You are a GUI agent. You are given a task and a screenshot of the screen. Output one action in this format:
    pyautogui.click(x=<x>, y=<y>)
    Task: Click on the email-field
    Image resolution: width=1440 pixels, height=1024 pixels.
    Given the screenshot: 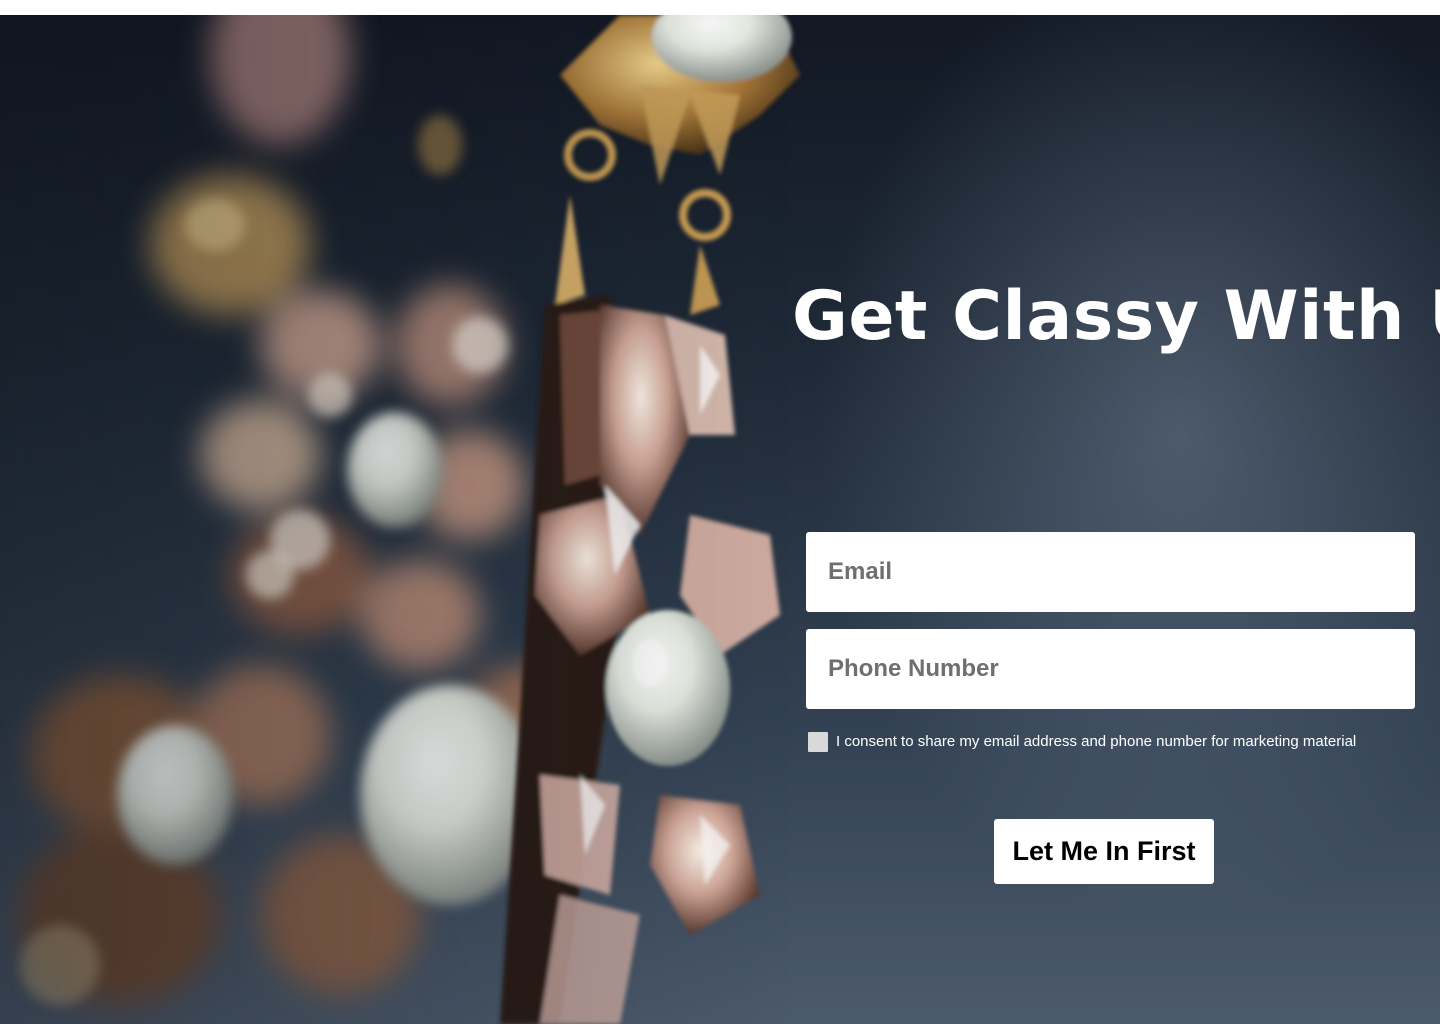 What is the action you would take?
    pyautogui.click(x=1110, y=572)
    